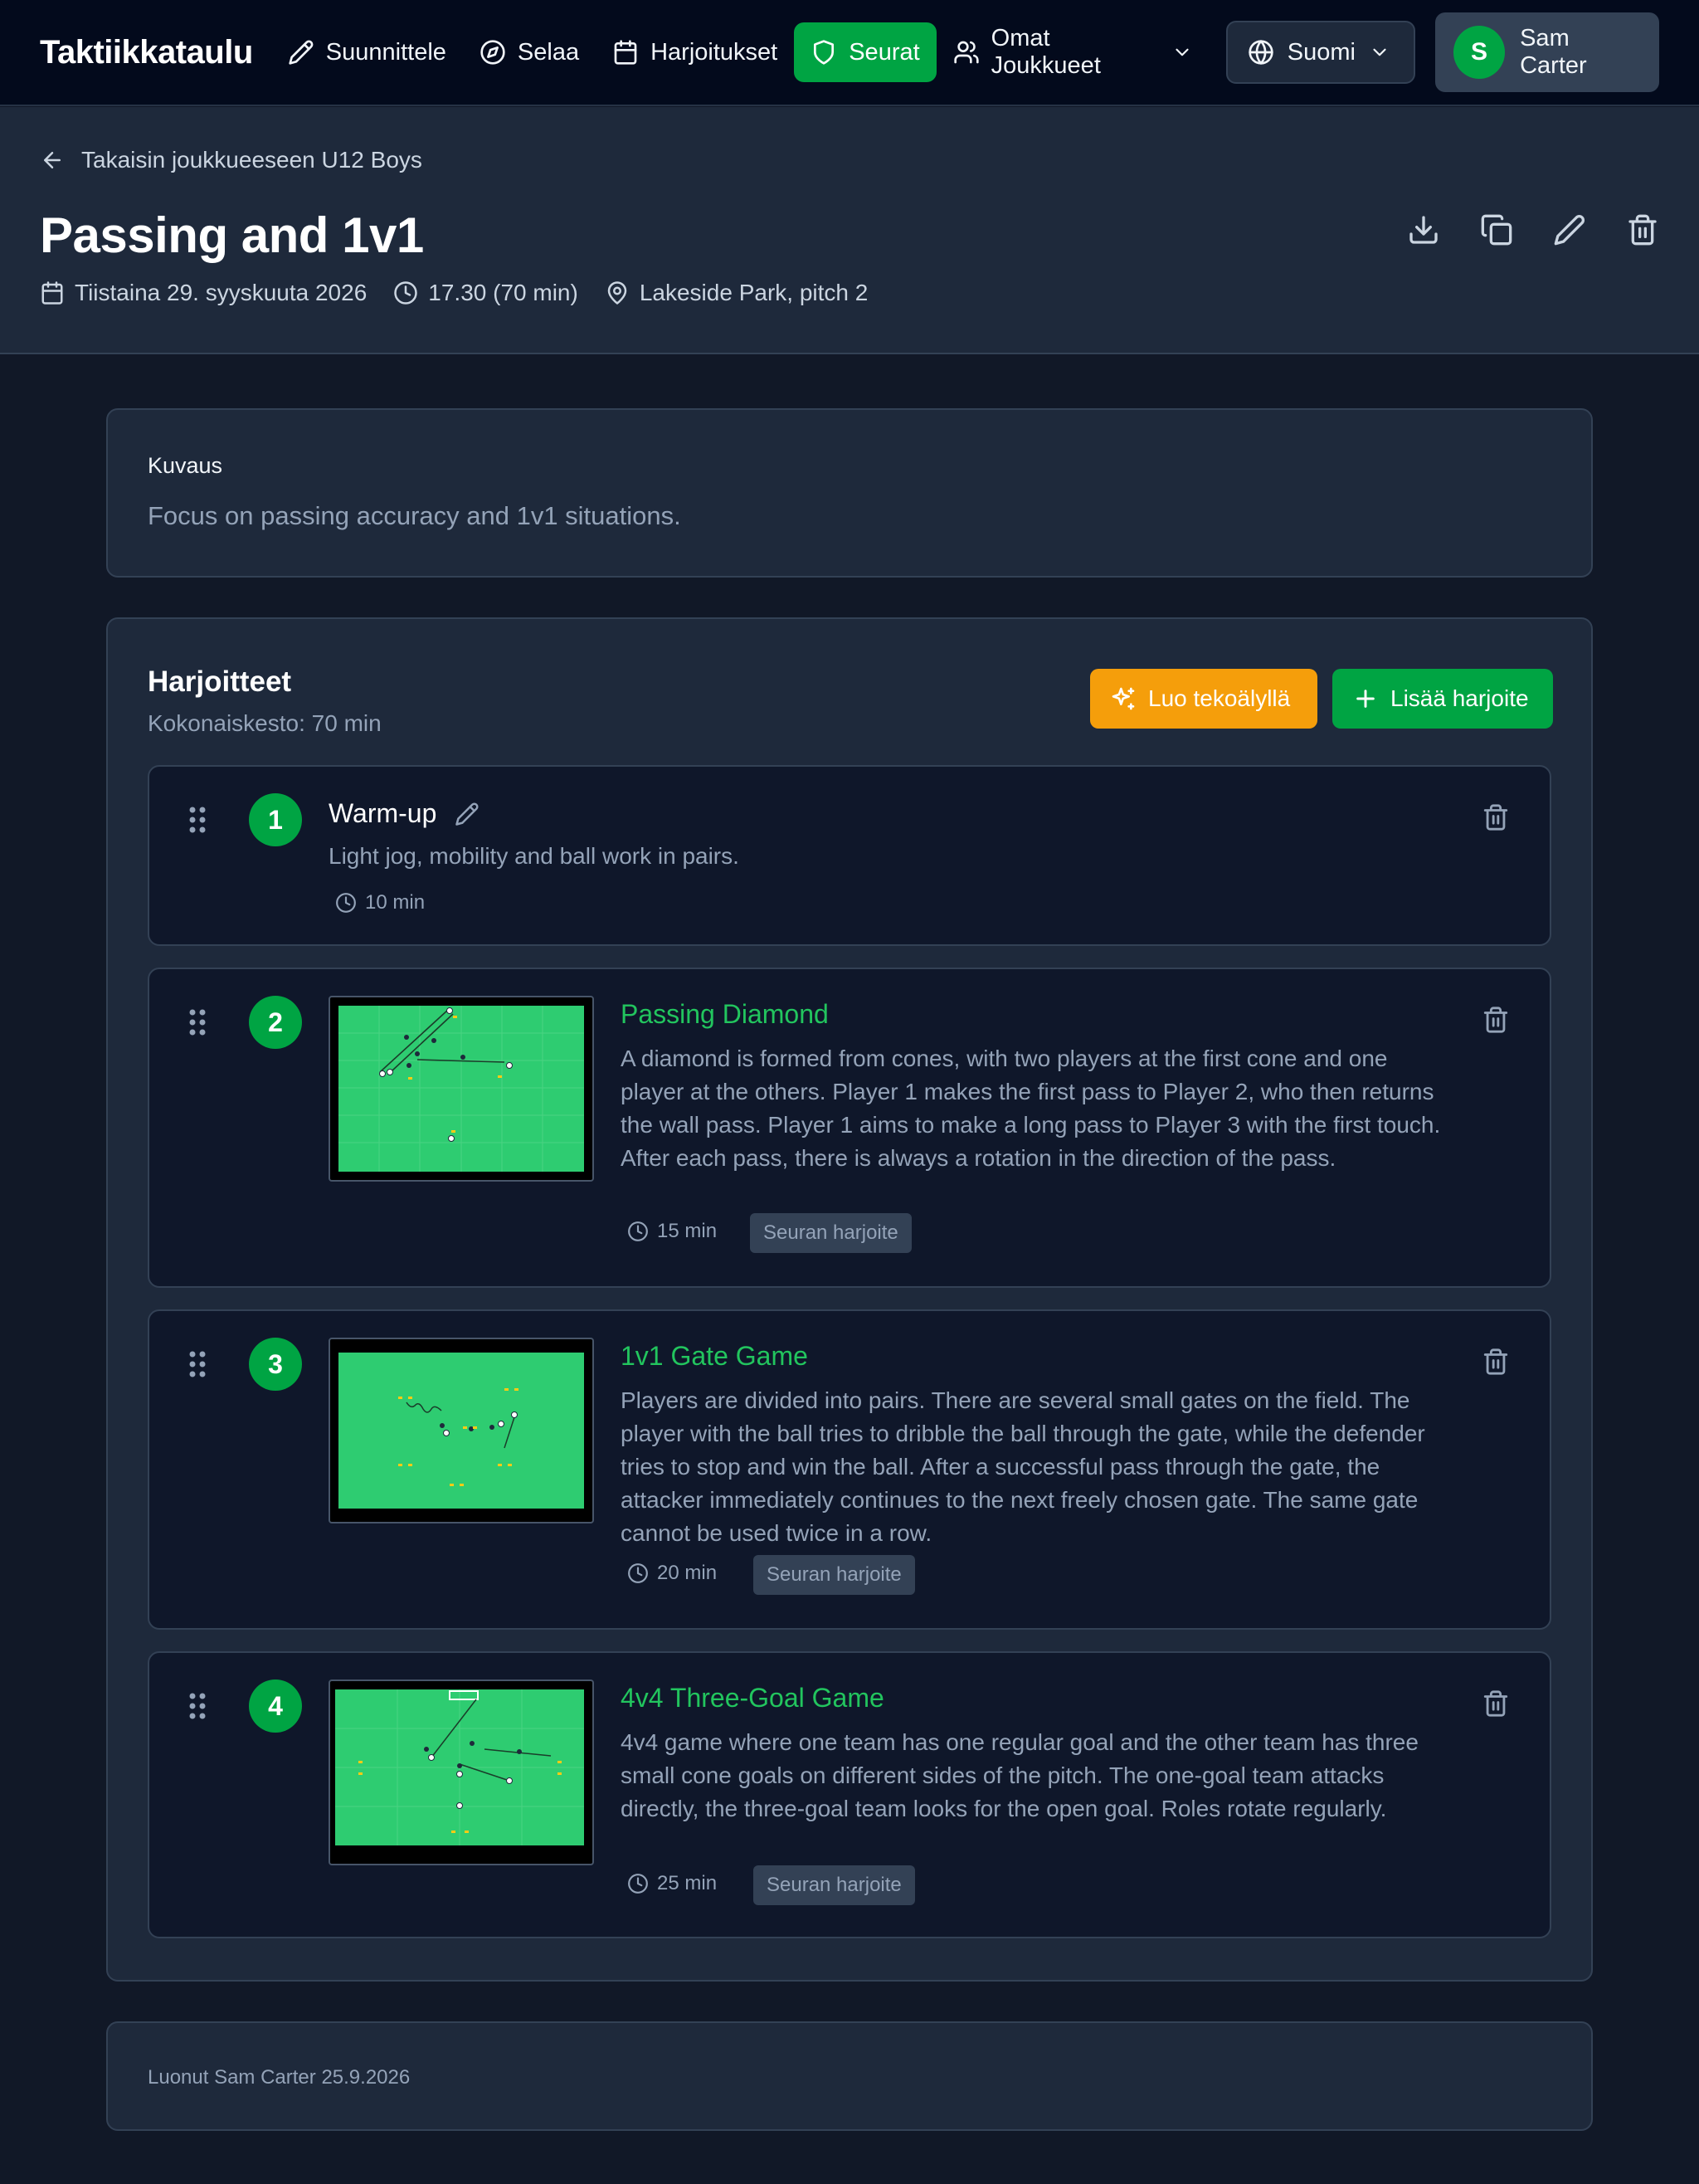 This screenshot has height=2184, width=1699. Describe the element at coordinates (687, 1231) in the screenshot. I see `exercise-duration-text: 15 min` at that location.